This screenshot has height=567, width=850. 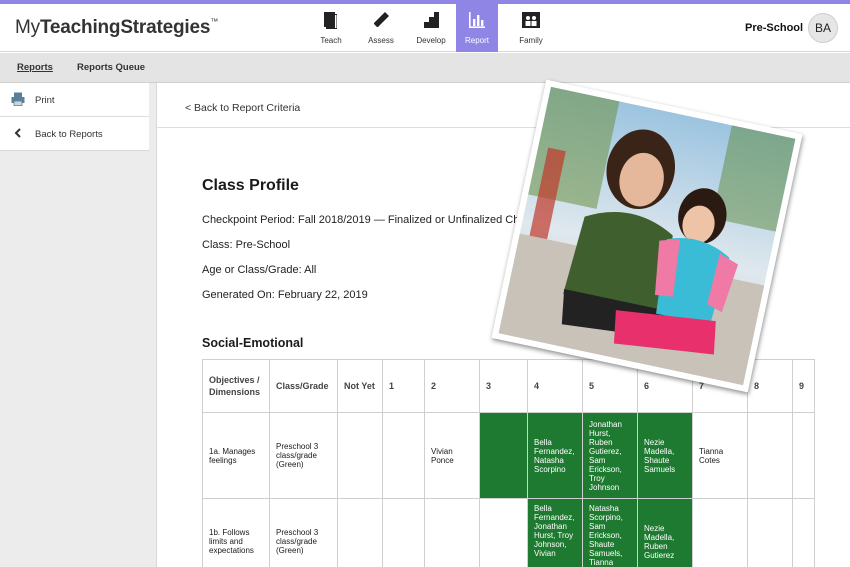 I want to click on pencil-icon, so click(x=381, y=20).